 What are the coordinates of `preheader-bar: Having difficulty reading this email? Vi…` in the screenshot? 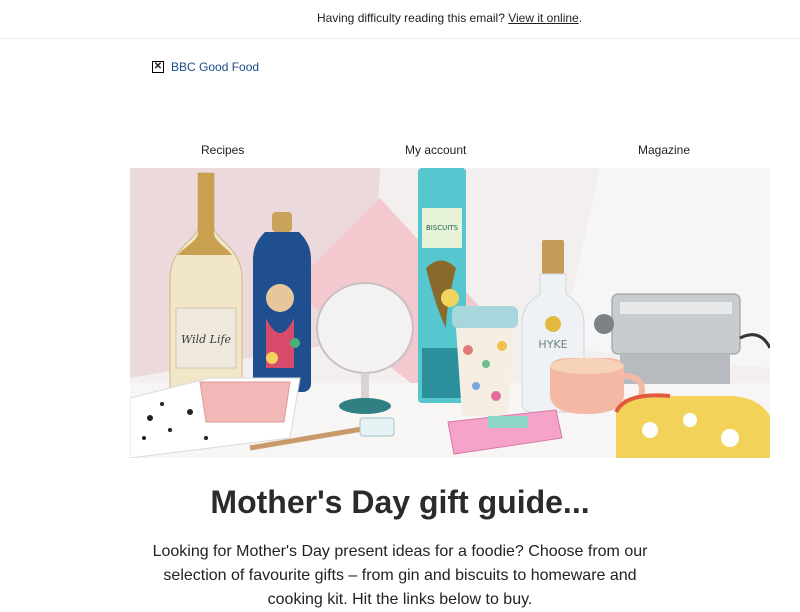 It's located at (400, 19).